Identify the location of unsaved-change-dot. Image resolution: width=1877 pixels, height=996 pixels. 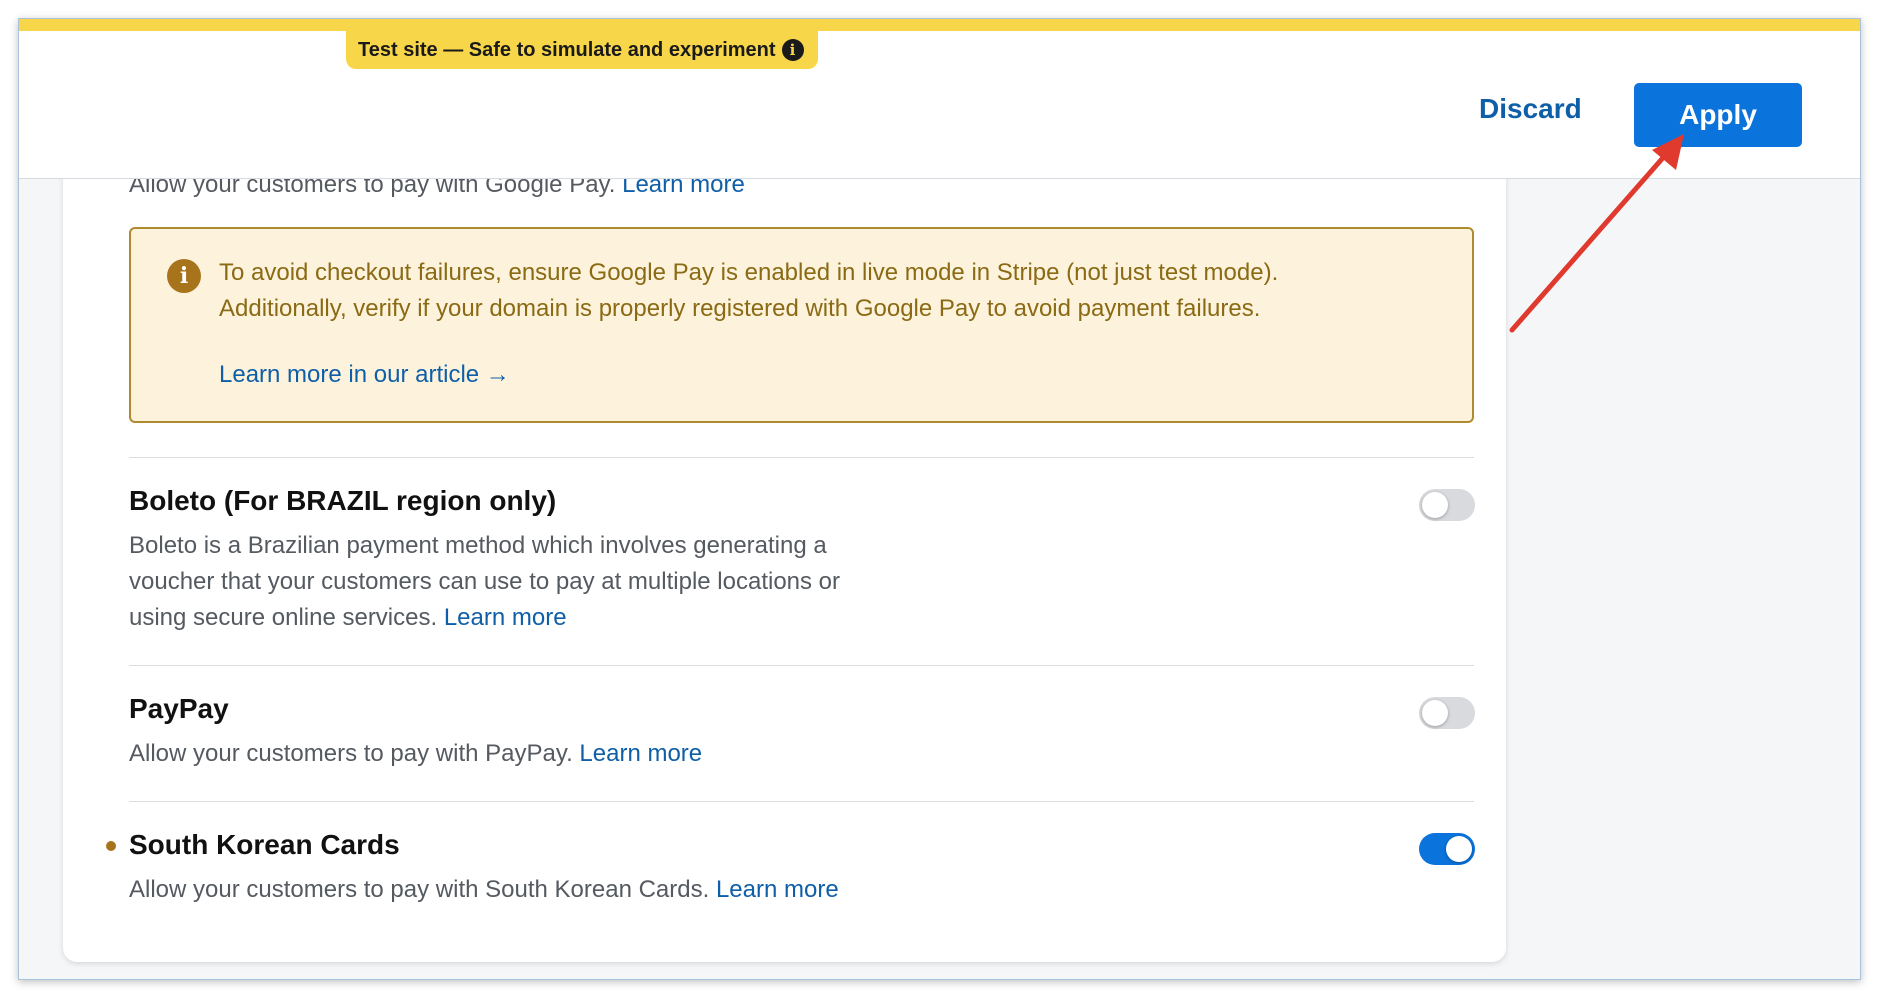
(111, 846).